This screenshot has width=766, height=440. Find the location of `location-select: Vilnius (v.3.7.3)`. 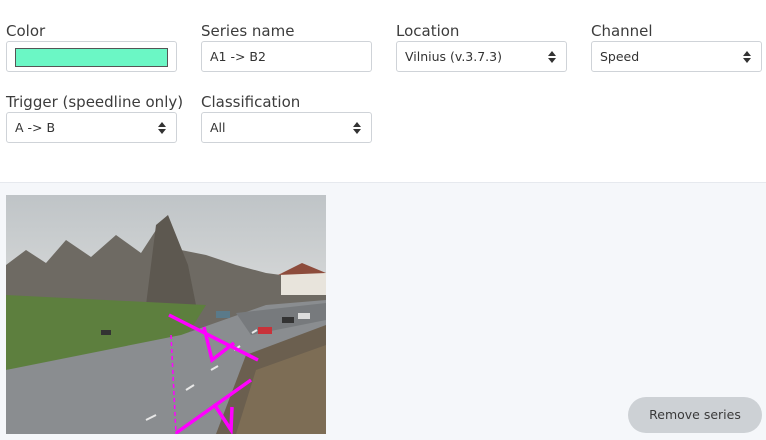

location-select: Vilnius (v.3.7.3) is located at coordinates (481, 56).